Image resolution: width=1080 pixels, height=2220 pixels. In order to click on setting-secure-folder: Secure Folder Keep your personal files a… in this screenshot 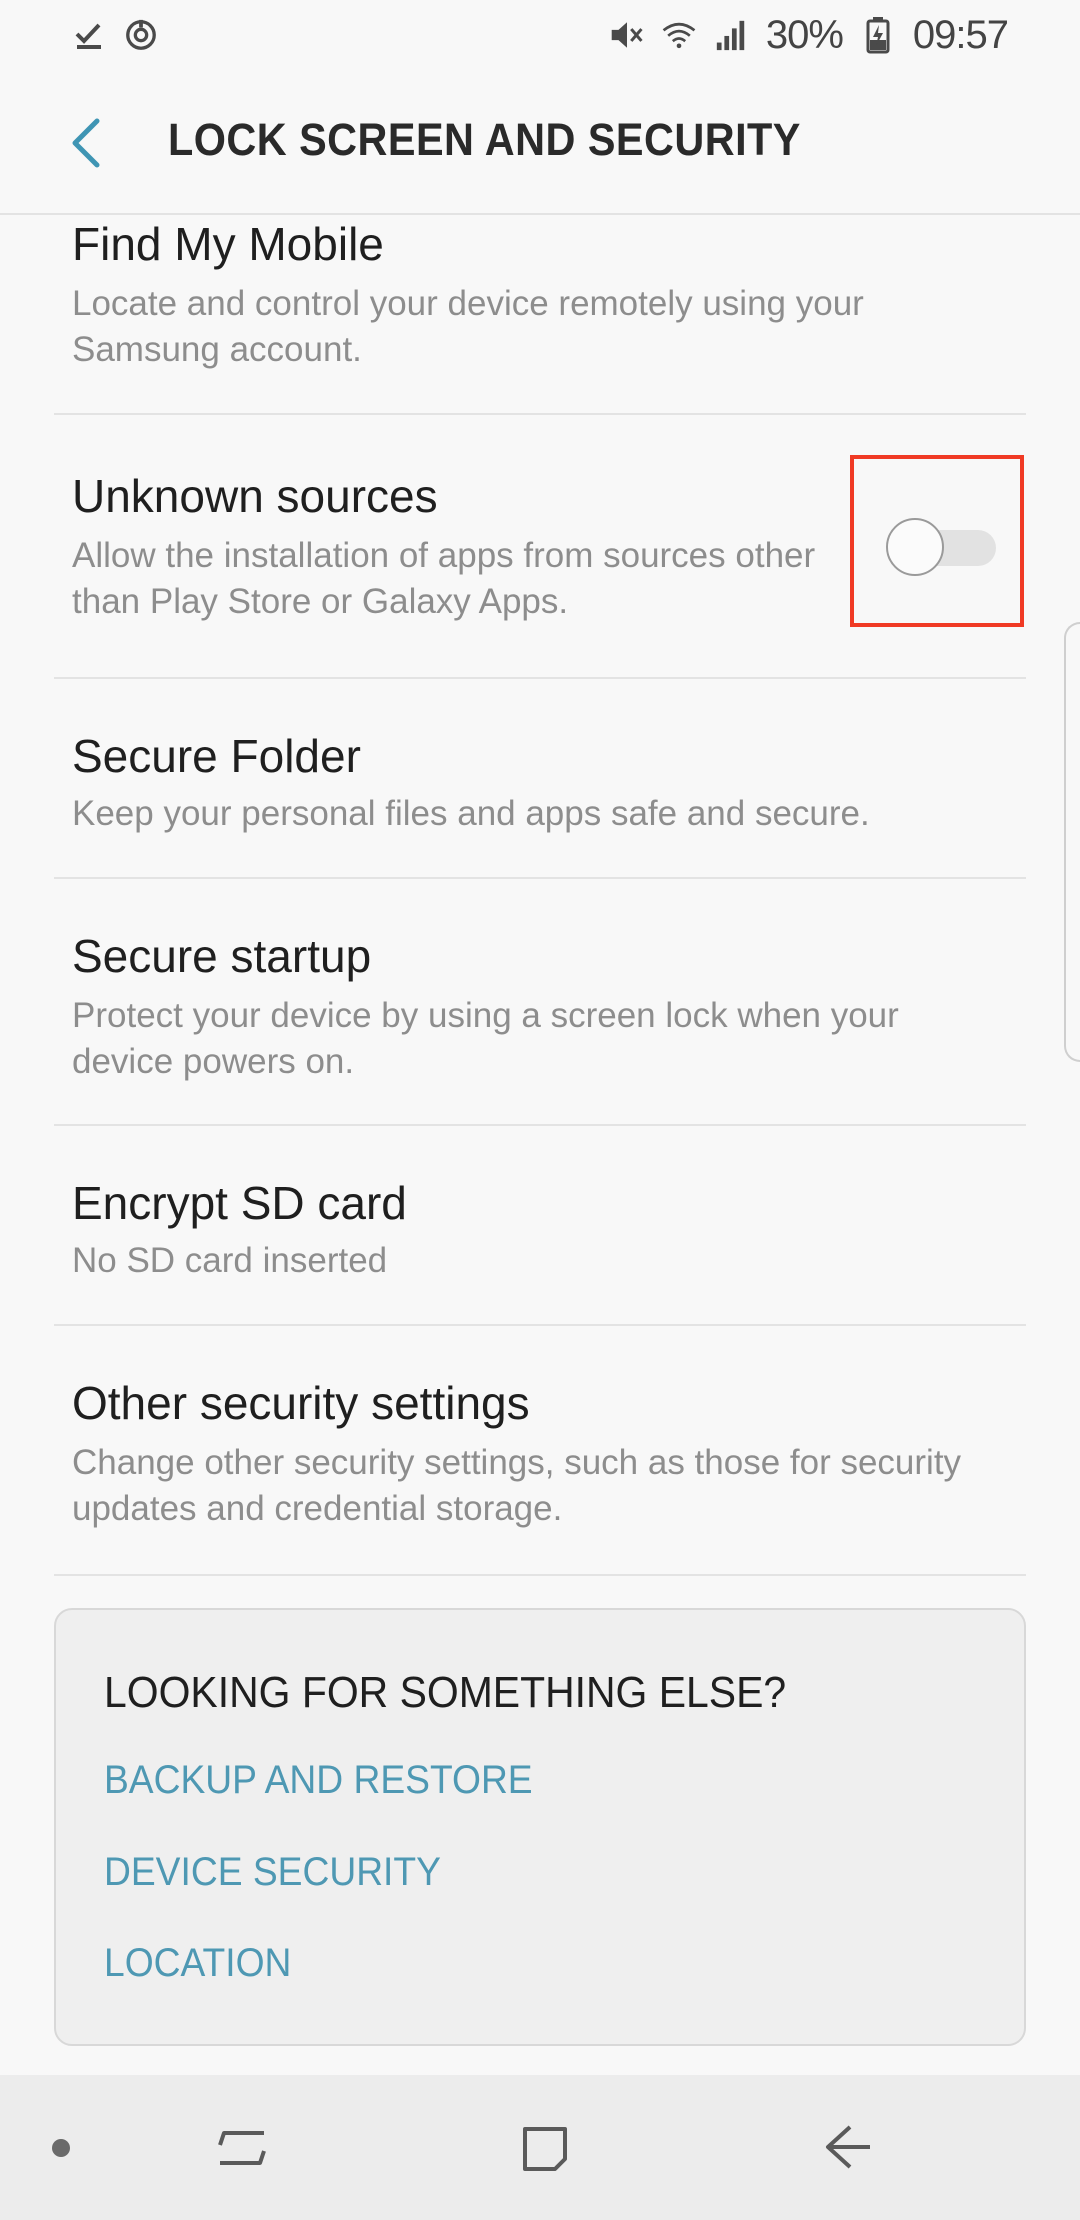, I will do `click(540, 779)`.